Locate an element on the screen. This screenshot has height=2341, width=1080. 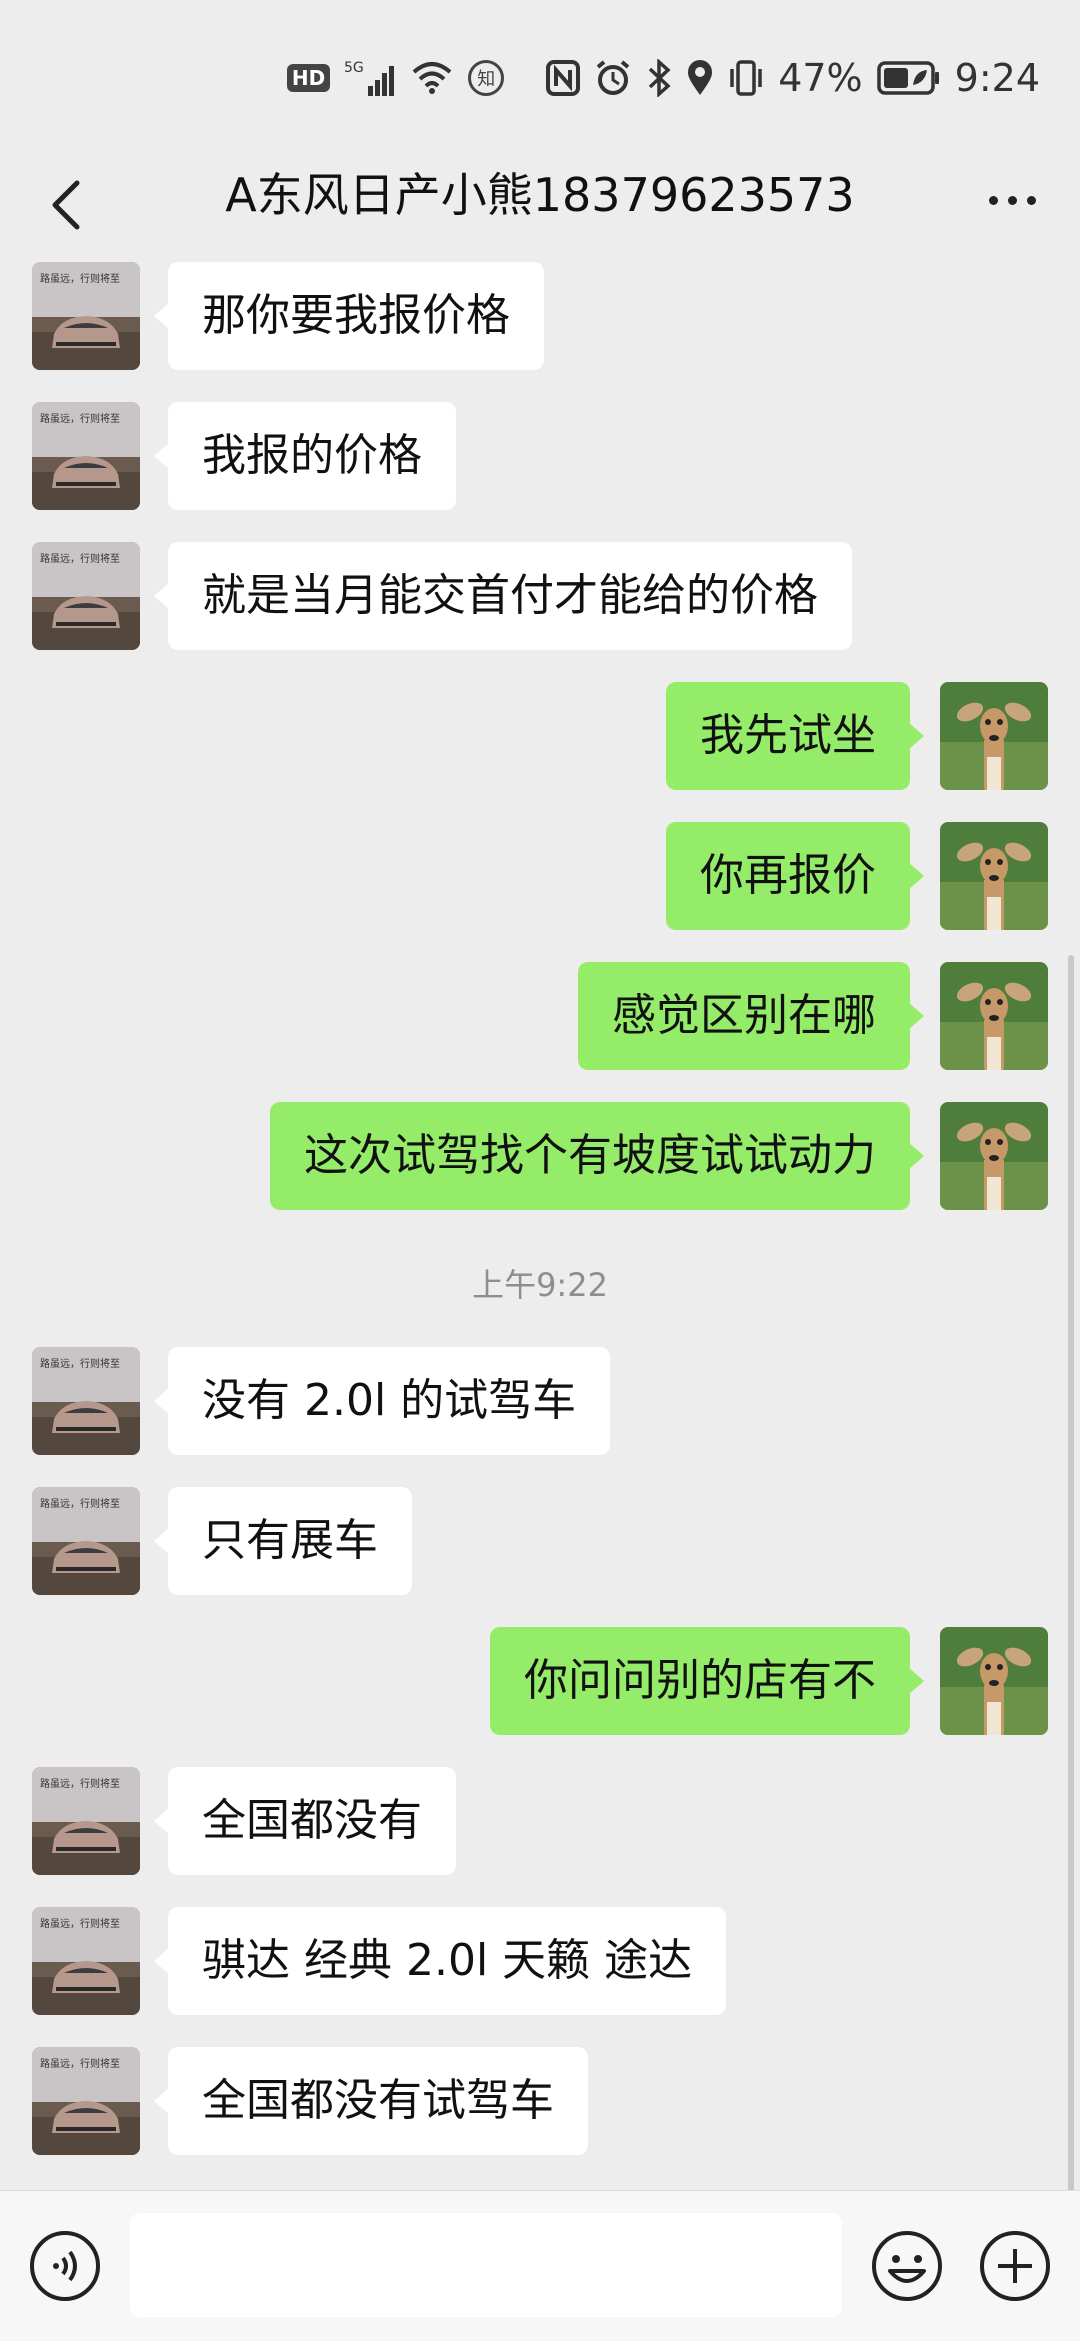
message-row-received: 路虽远，行则将至 我报的价格 is located at coordinates (540, 455).